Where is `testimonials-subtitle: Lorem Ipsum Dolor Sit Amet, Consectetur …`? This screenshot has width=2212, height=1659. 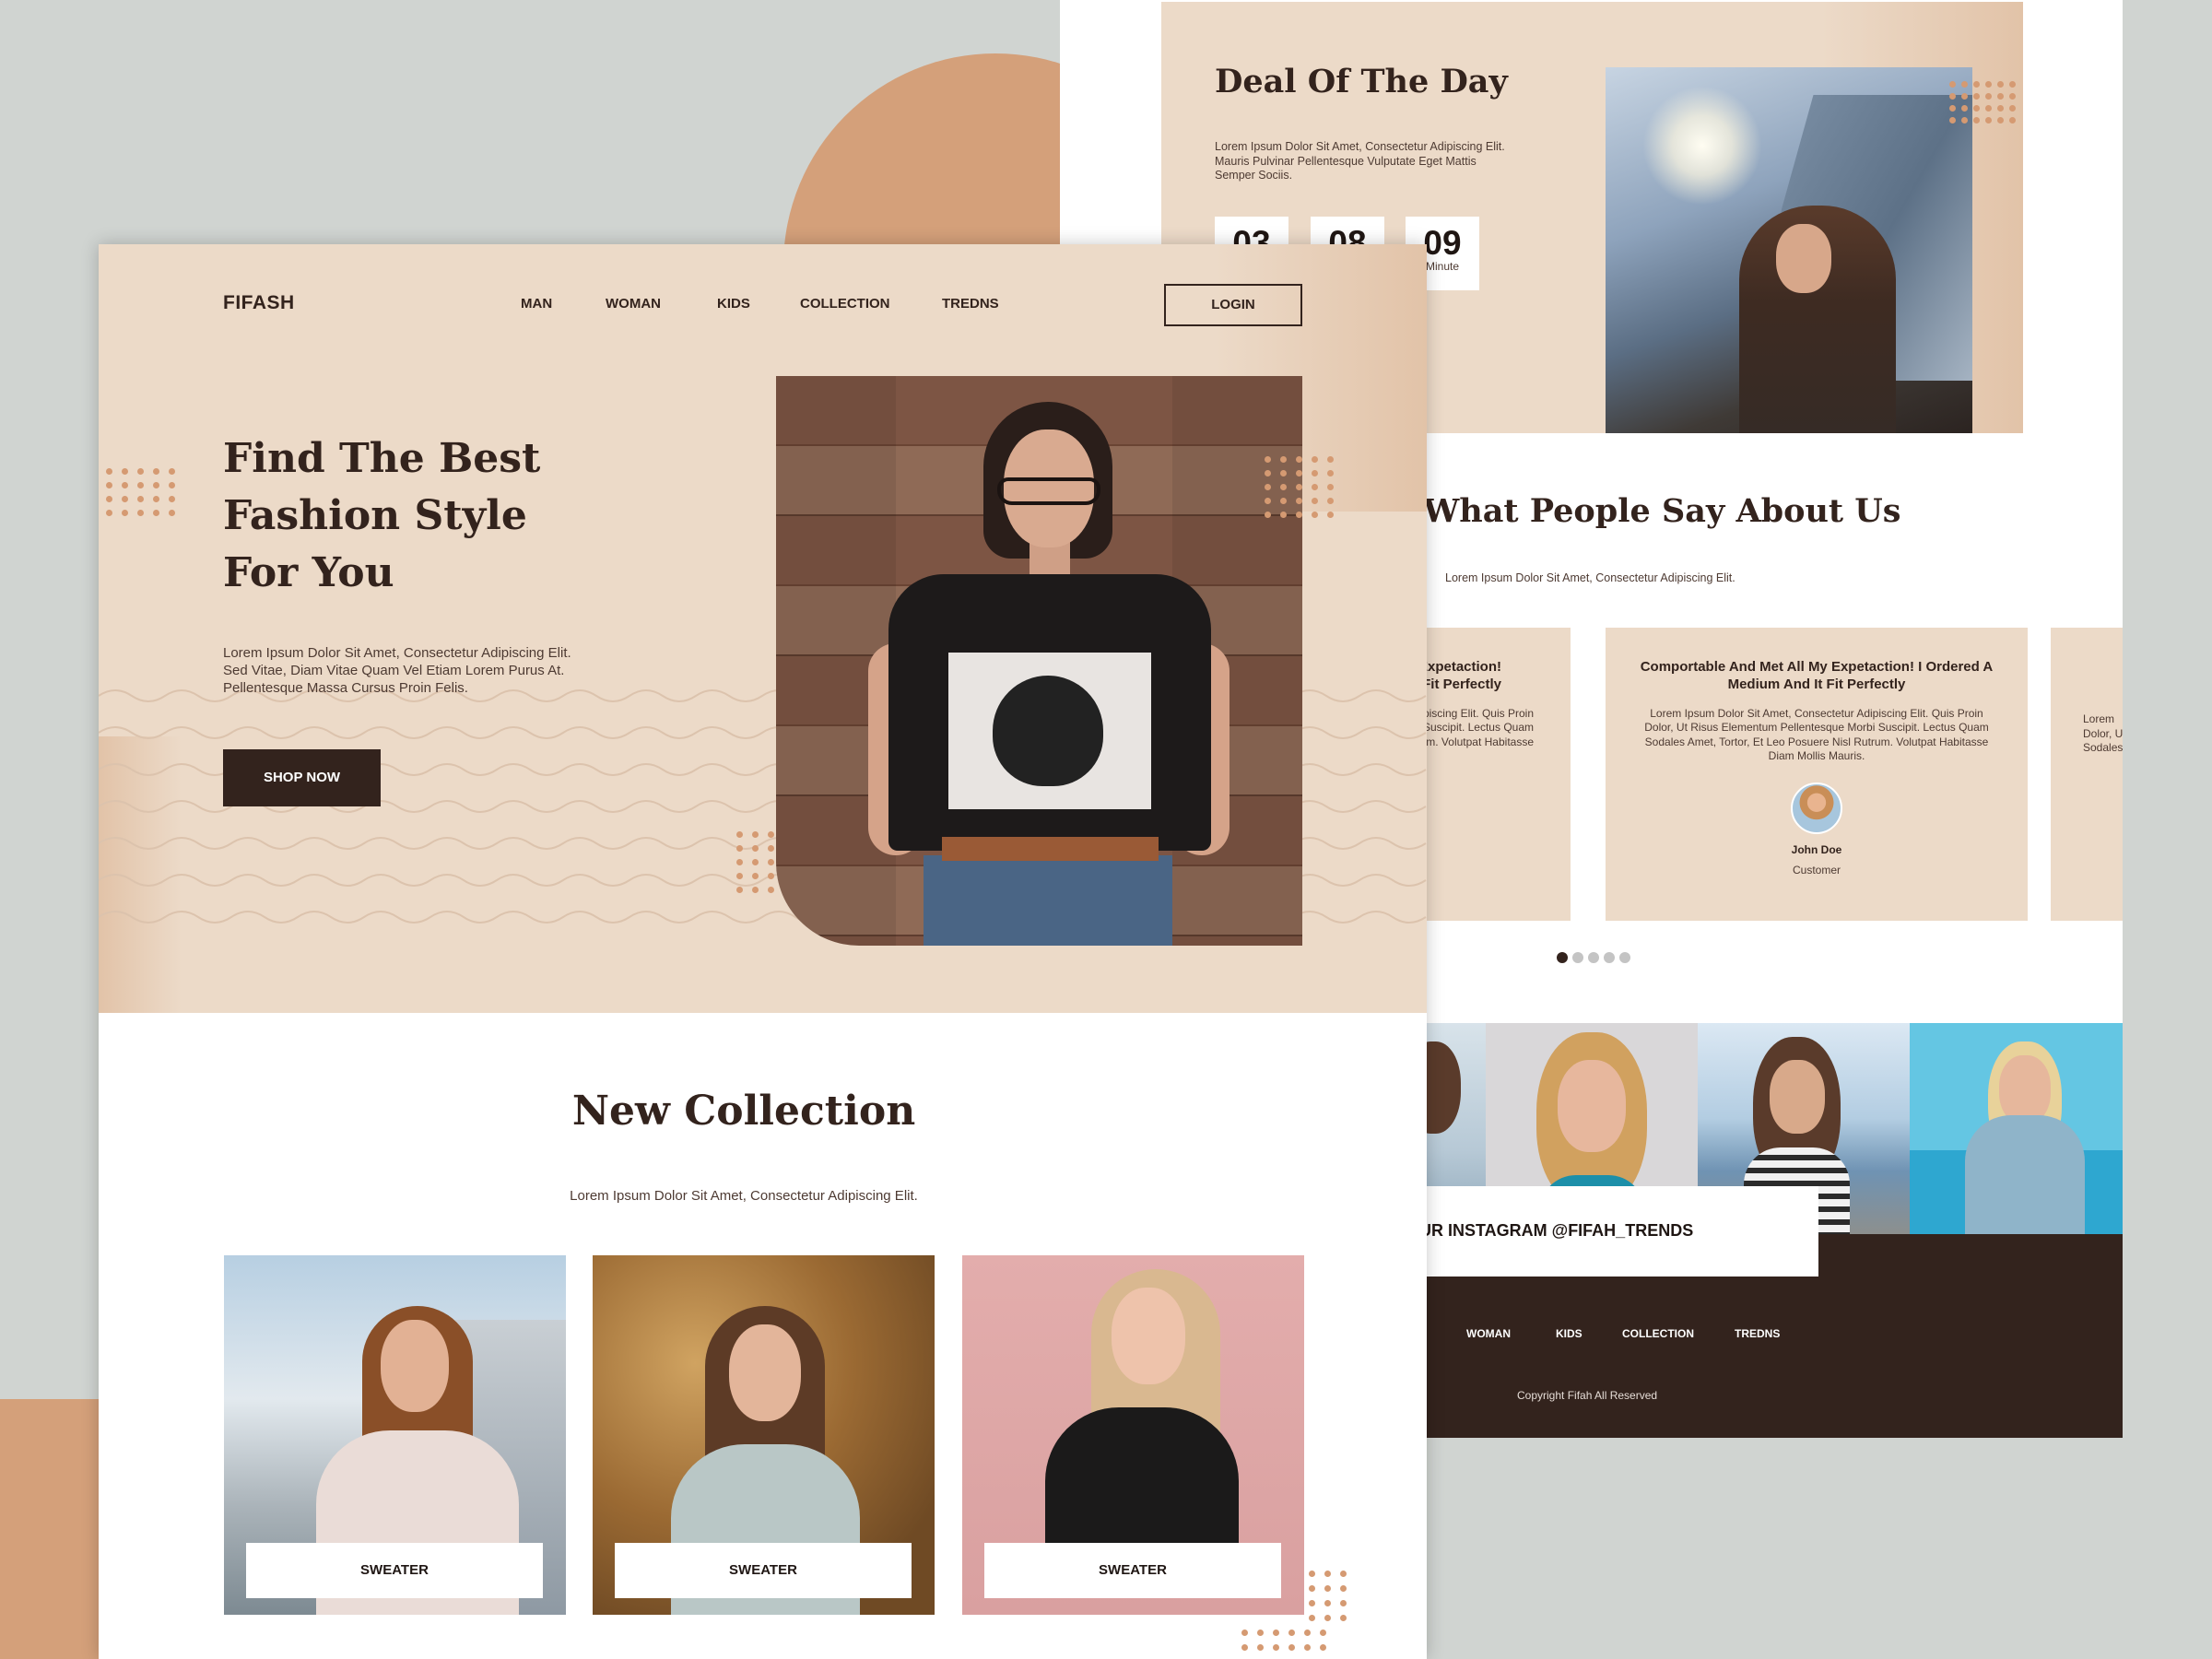 testimonials-subtitle: Lorem Ipsum Dolor Sit Amet, Consectetur … is located at coordinates (1590, 577).